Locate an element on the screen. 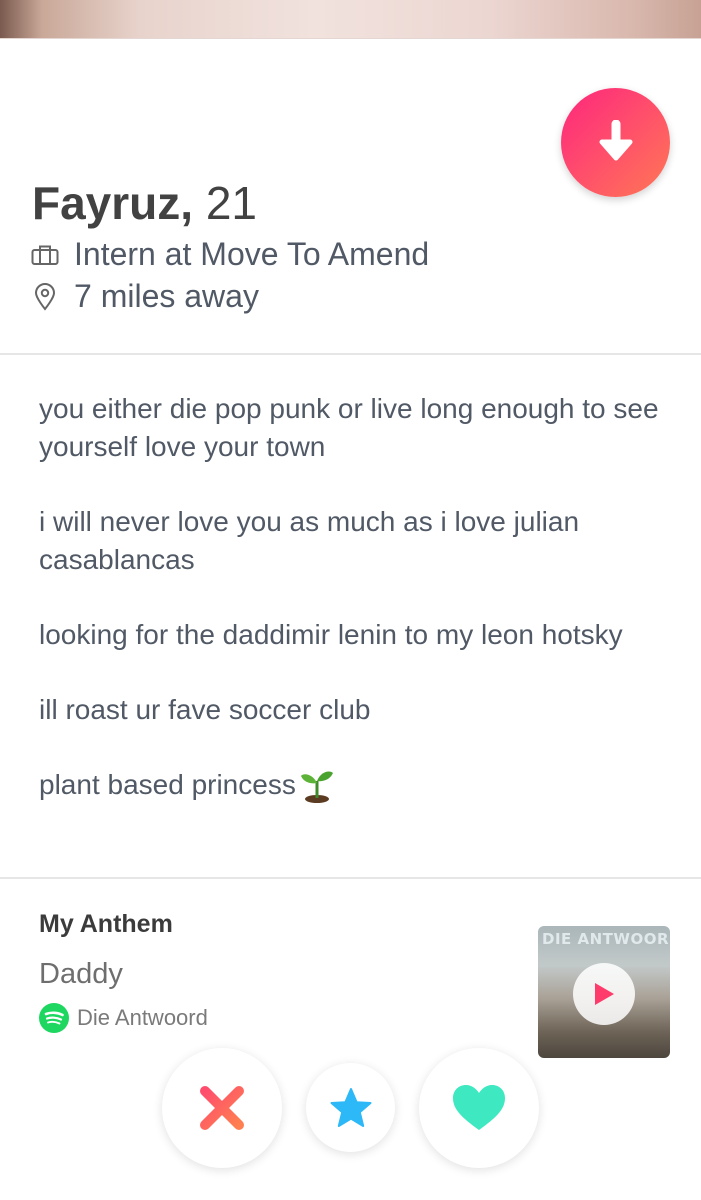 The width and height of the screenshot is (701, 1200). arrow-down-icon is located at coordinates (615, 139).